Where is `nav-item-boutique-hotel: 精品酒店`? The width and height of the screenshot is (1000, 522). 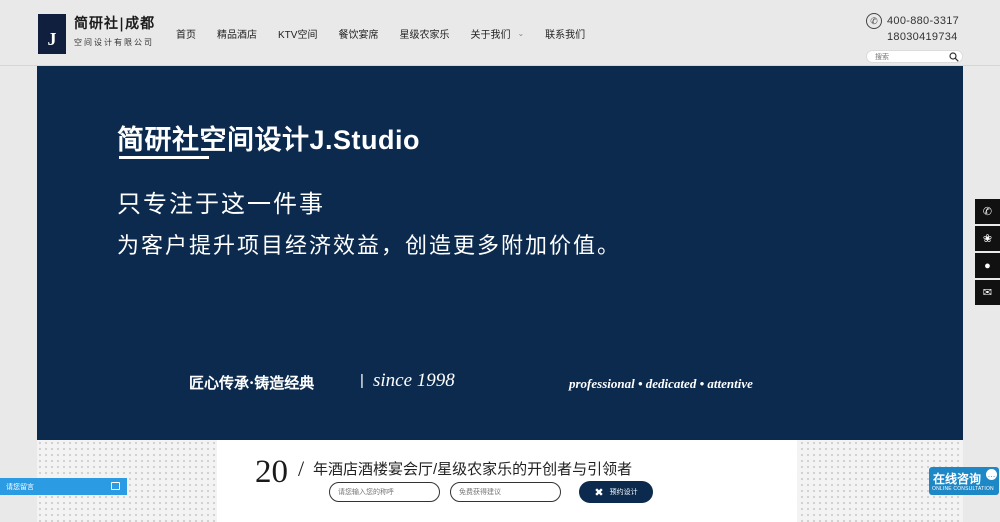 nav-item-boutique-hotel: 精品酒店 is located at coordinates (237, 33).